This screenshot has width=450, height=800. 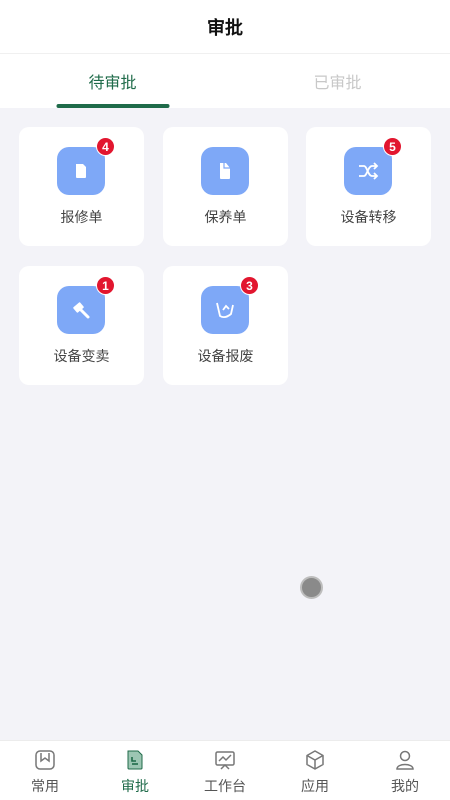 I want to click on tab-approved-label: 已审批, so click(x=337, y=83).